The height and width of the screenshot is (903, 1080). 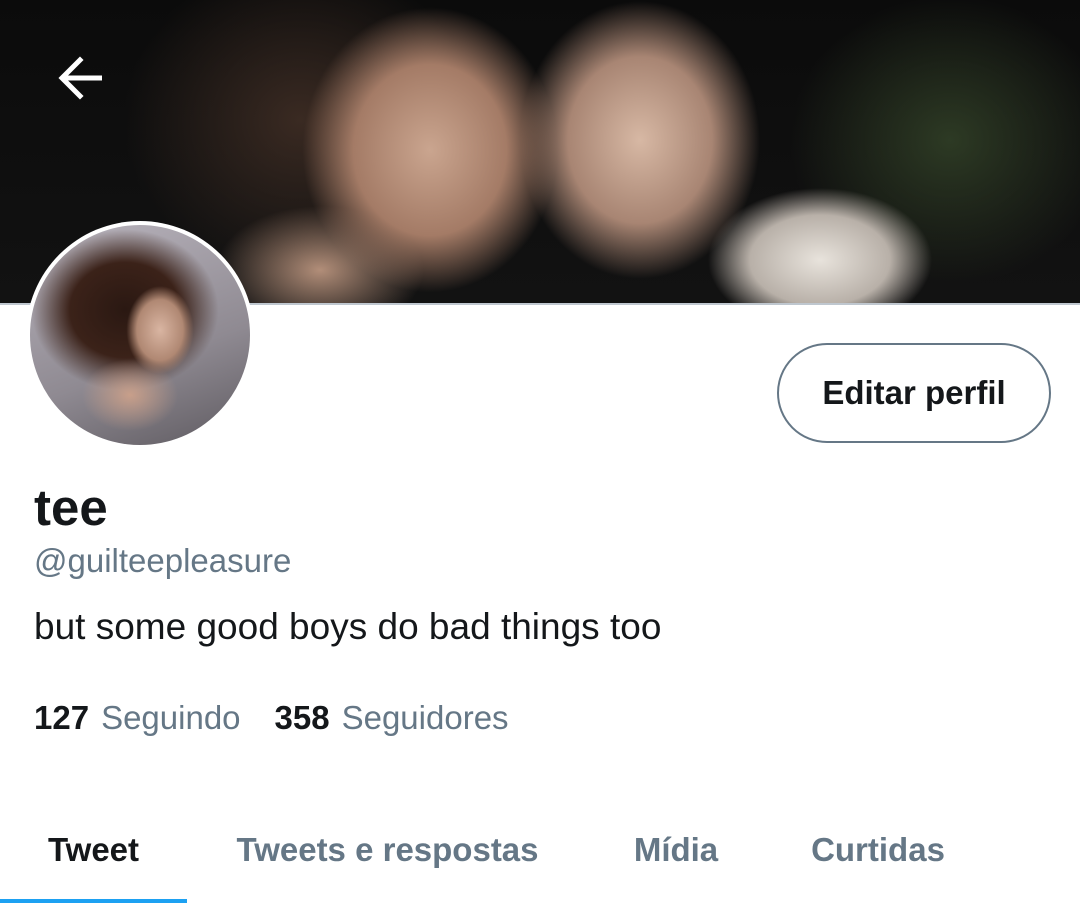 I want to click on followers-stat: 358 Seguidores, so click(x=392, y=718).